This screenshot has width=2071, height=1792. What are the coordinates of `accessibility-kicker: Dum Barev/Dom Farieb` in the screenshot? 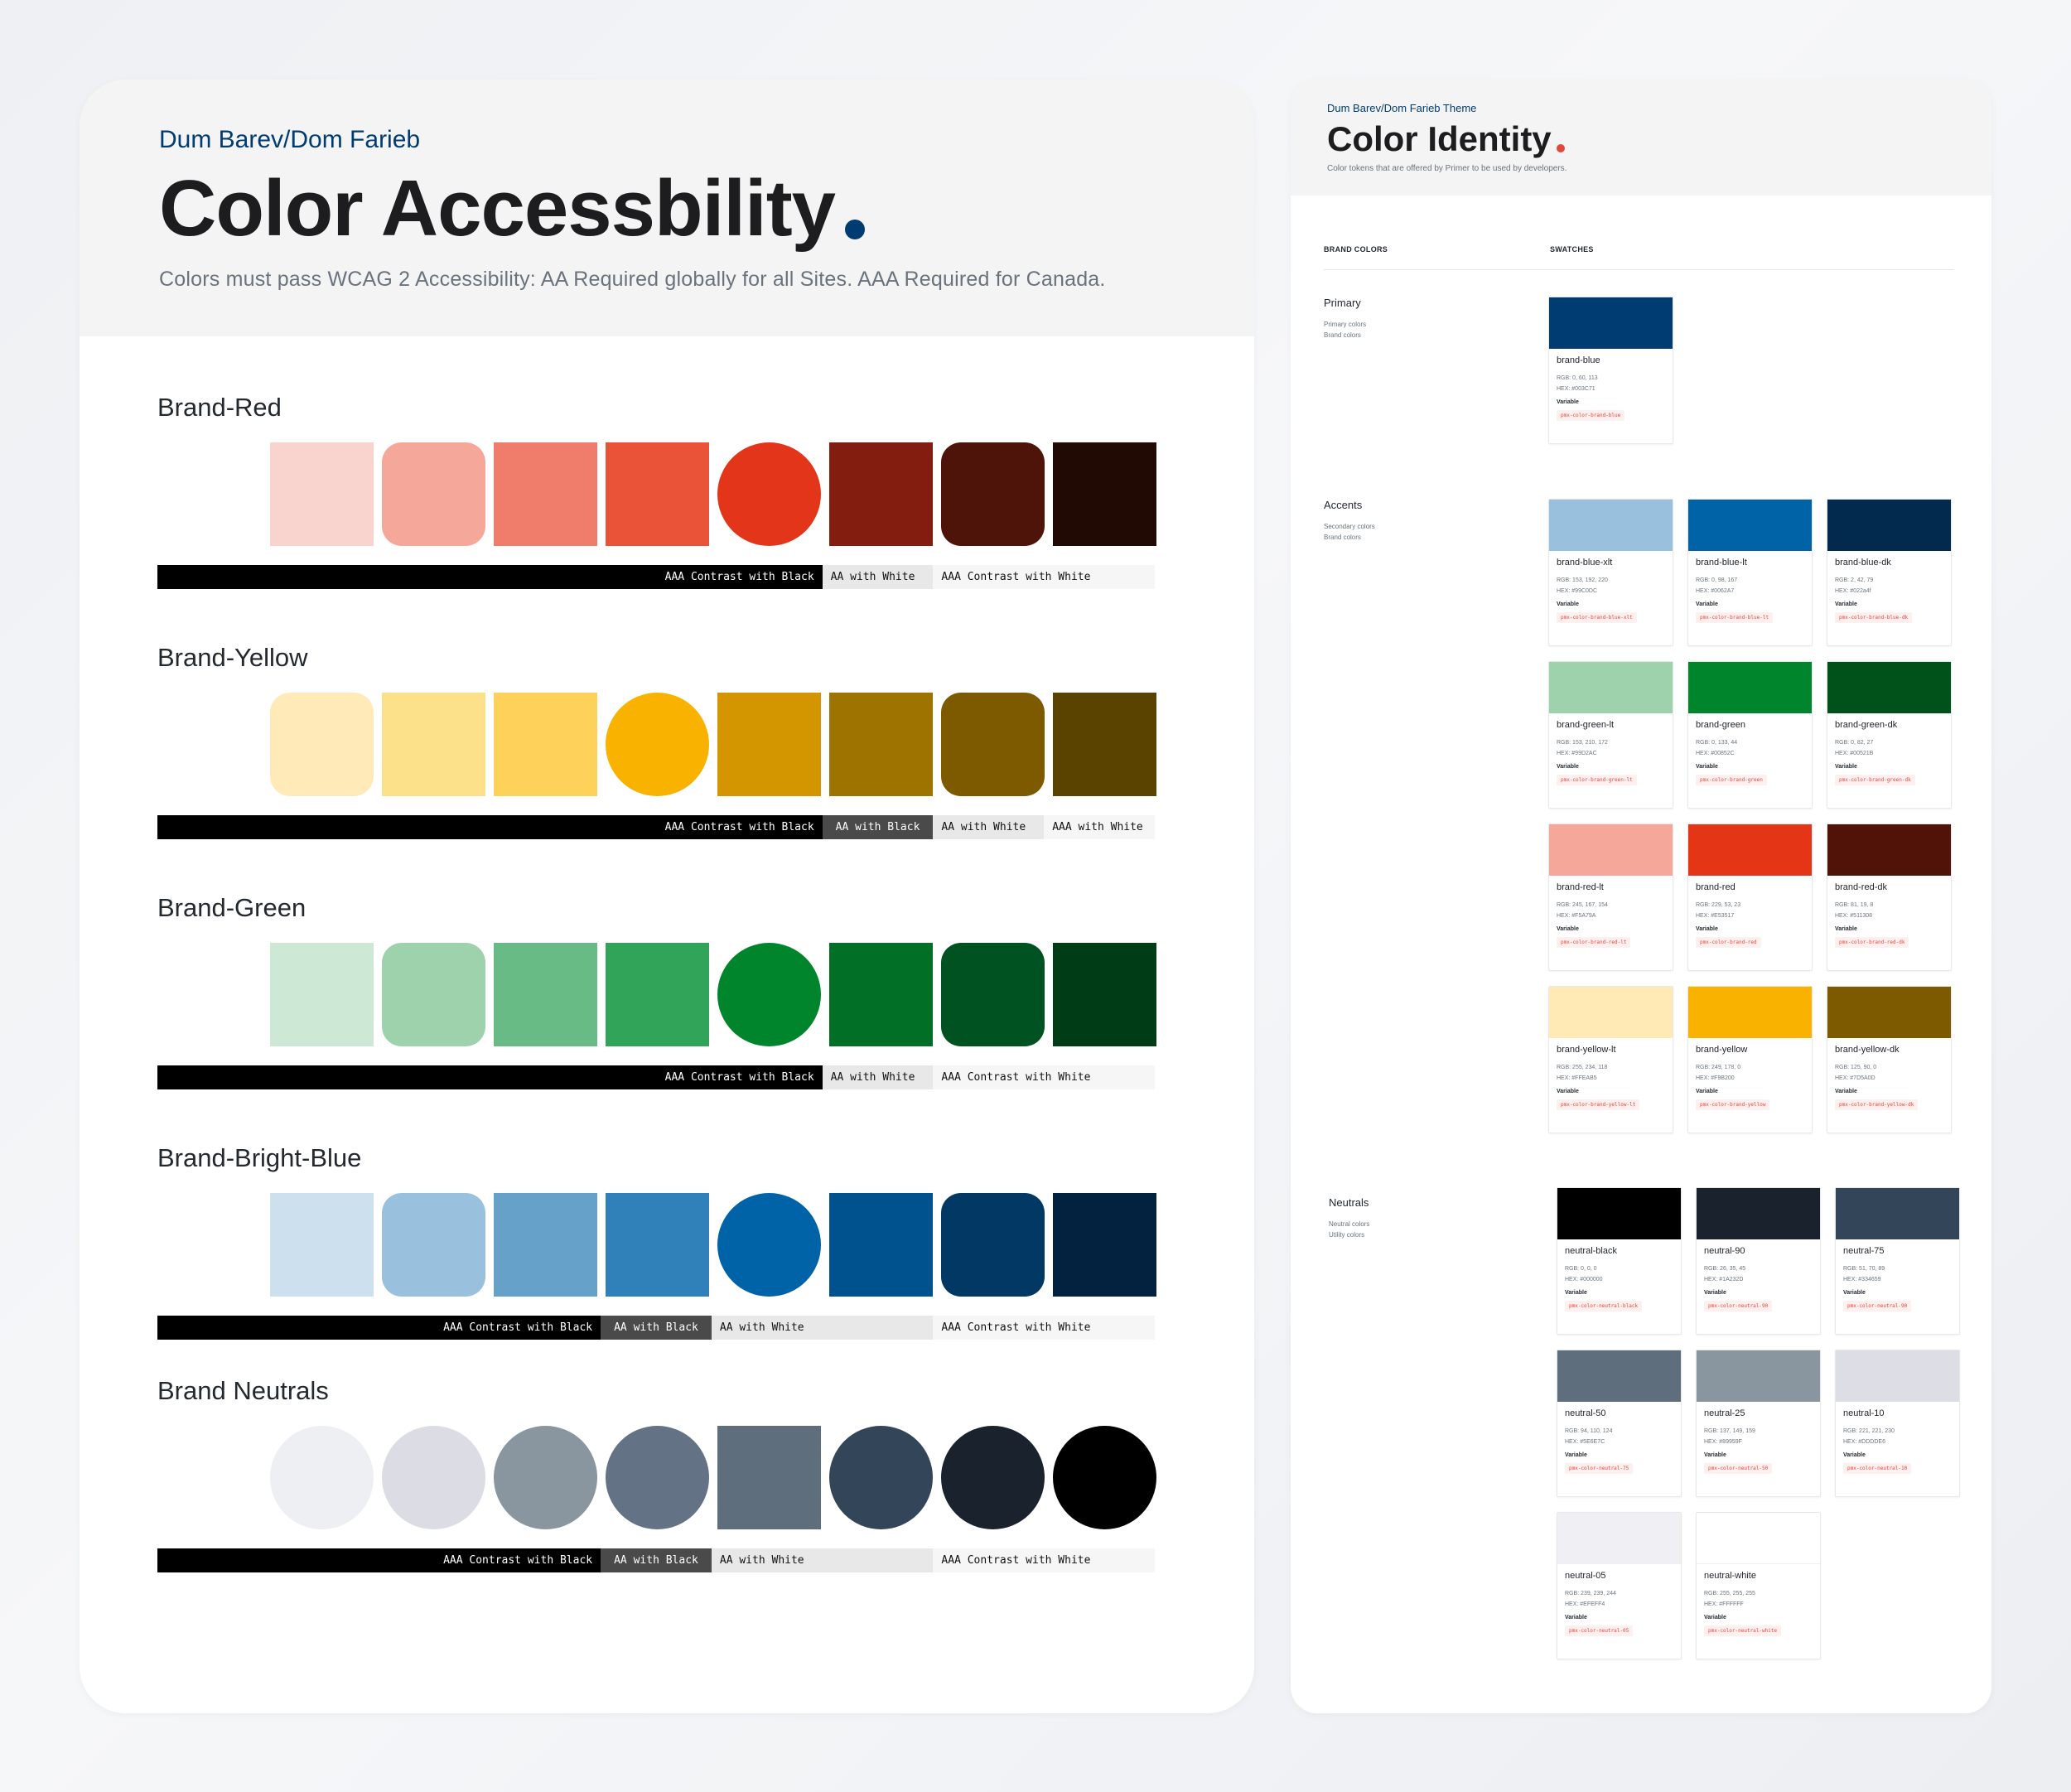 It's located at (290, 139).